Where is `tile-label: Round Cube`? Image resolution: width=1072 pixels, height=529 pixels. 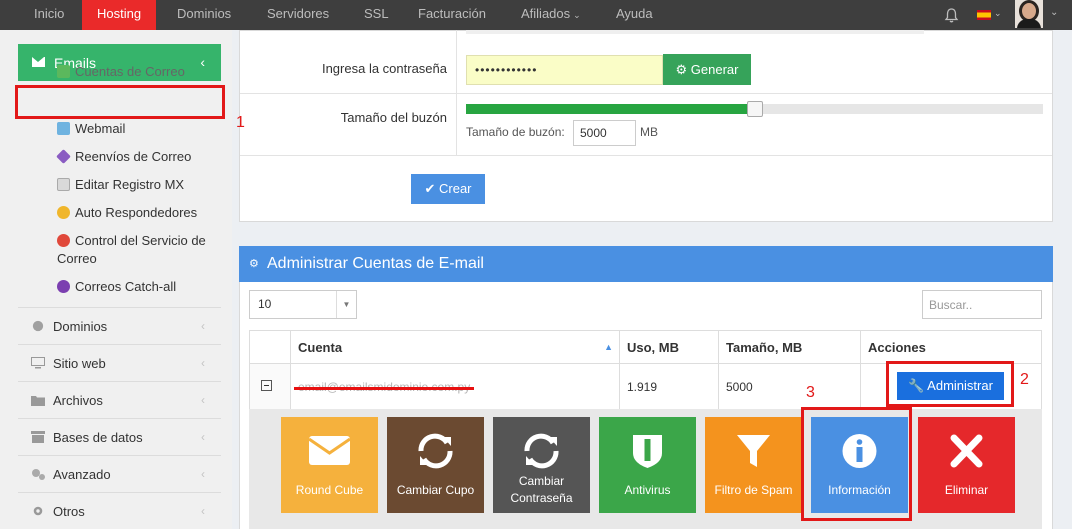
tile-label: Round Cube is located at coordinates (329, 489).